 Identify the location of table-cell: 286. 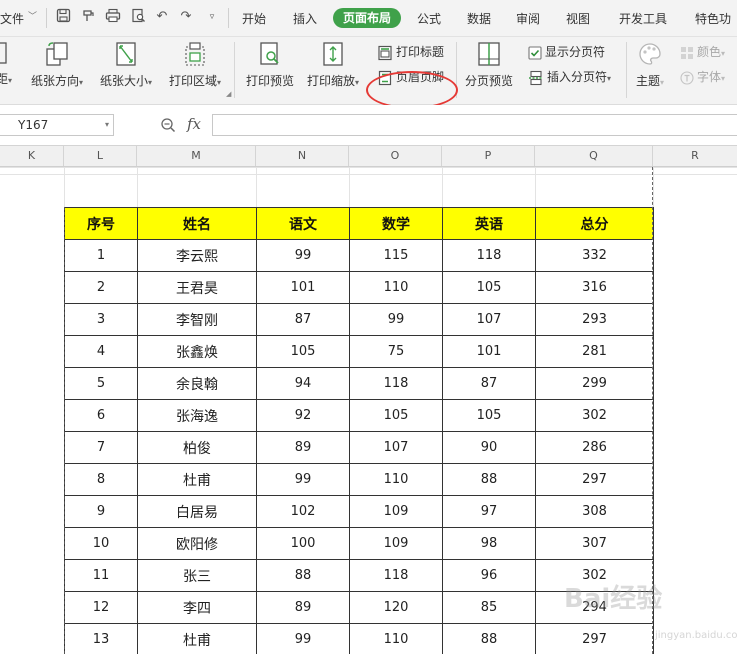
(594, 447).